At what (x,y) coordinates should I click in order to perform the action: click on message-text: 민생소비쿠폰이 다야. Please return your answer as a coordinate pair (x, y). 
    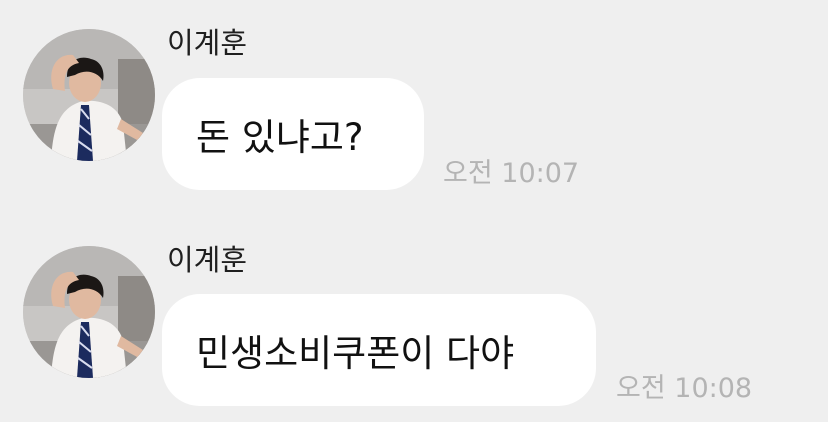
    Looking at the image, I should click on (355, 353).